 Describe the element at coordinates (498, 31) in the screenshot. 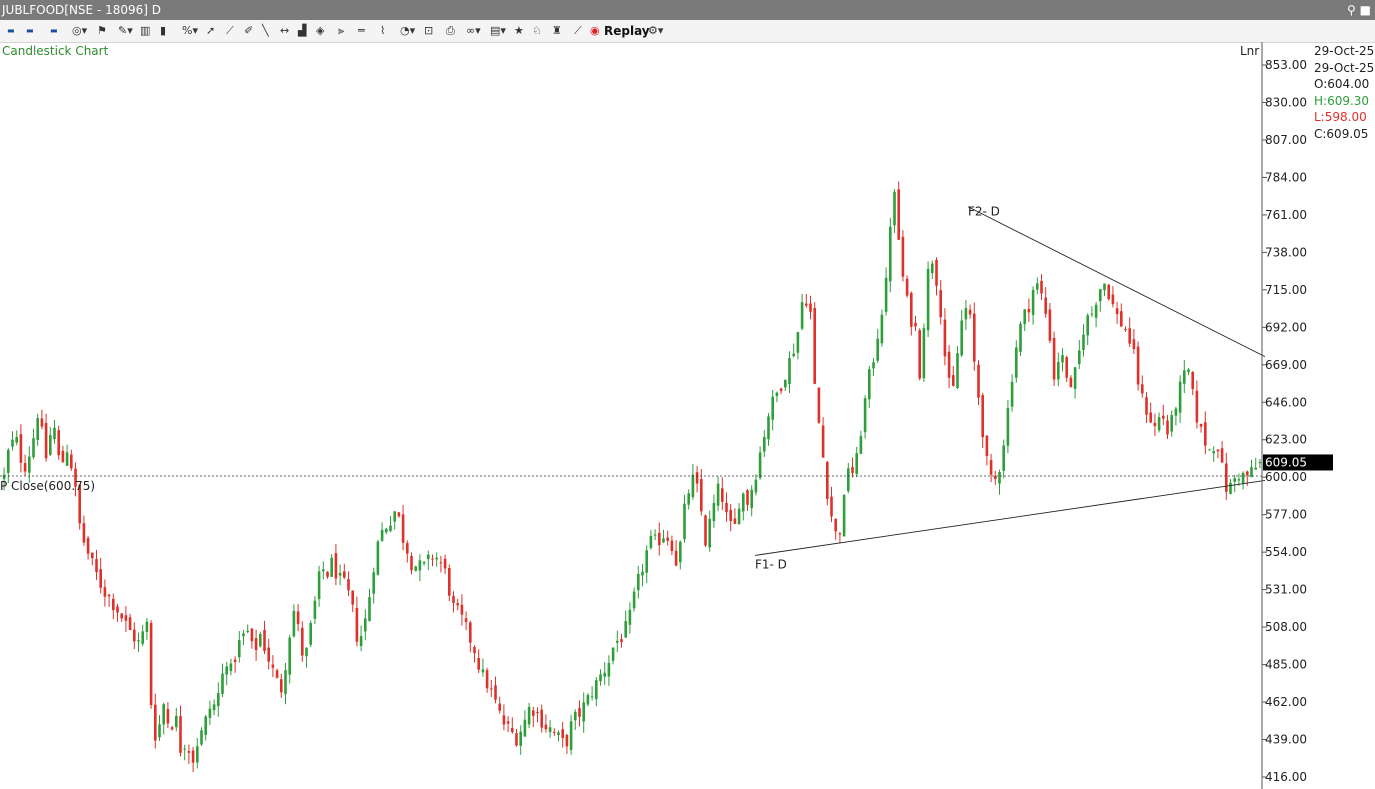

I see `study-icon: ▤▾` at that location.